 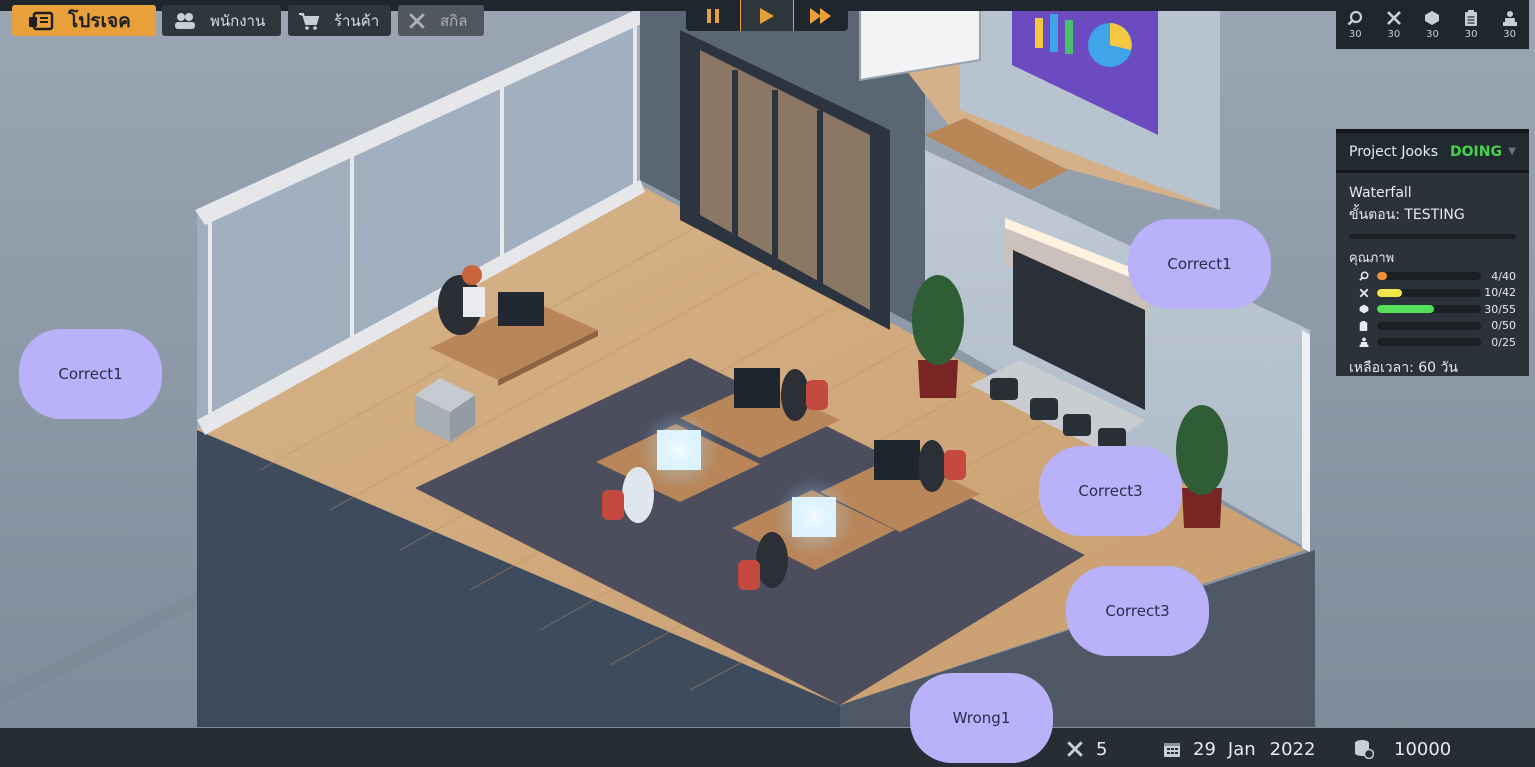 What do you see at coordinates (309, 21) in the screenshot?
I see `cart-icon` at bounding box center [309, 21].